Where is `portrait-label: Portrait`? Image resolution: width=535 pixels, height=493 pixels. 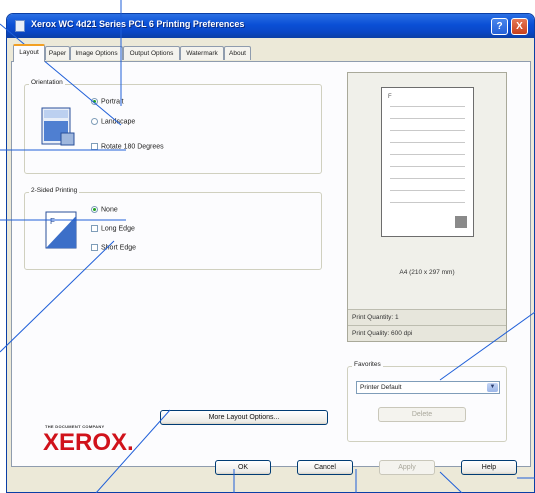
portrait-label: Portrait is located at coordinates (112, 102).